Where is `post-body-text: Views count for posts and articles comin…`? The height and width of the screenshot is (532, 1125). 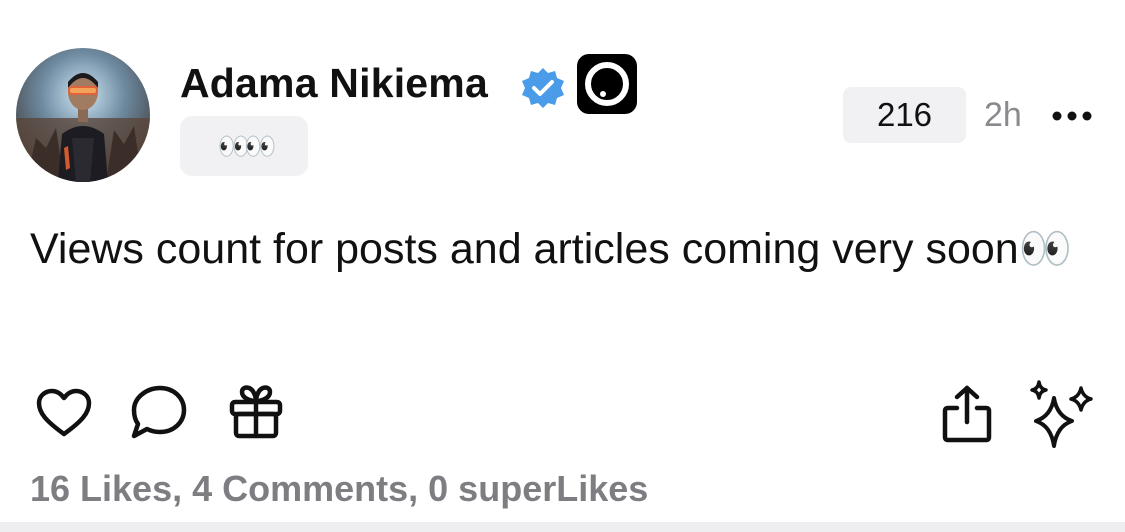 post-body-text: Views count for posts and articles comin… is located at coordinates (551, 249).